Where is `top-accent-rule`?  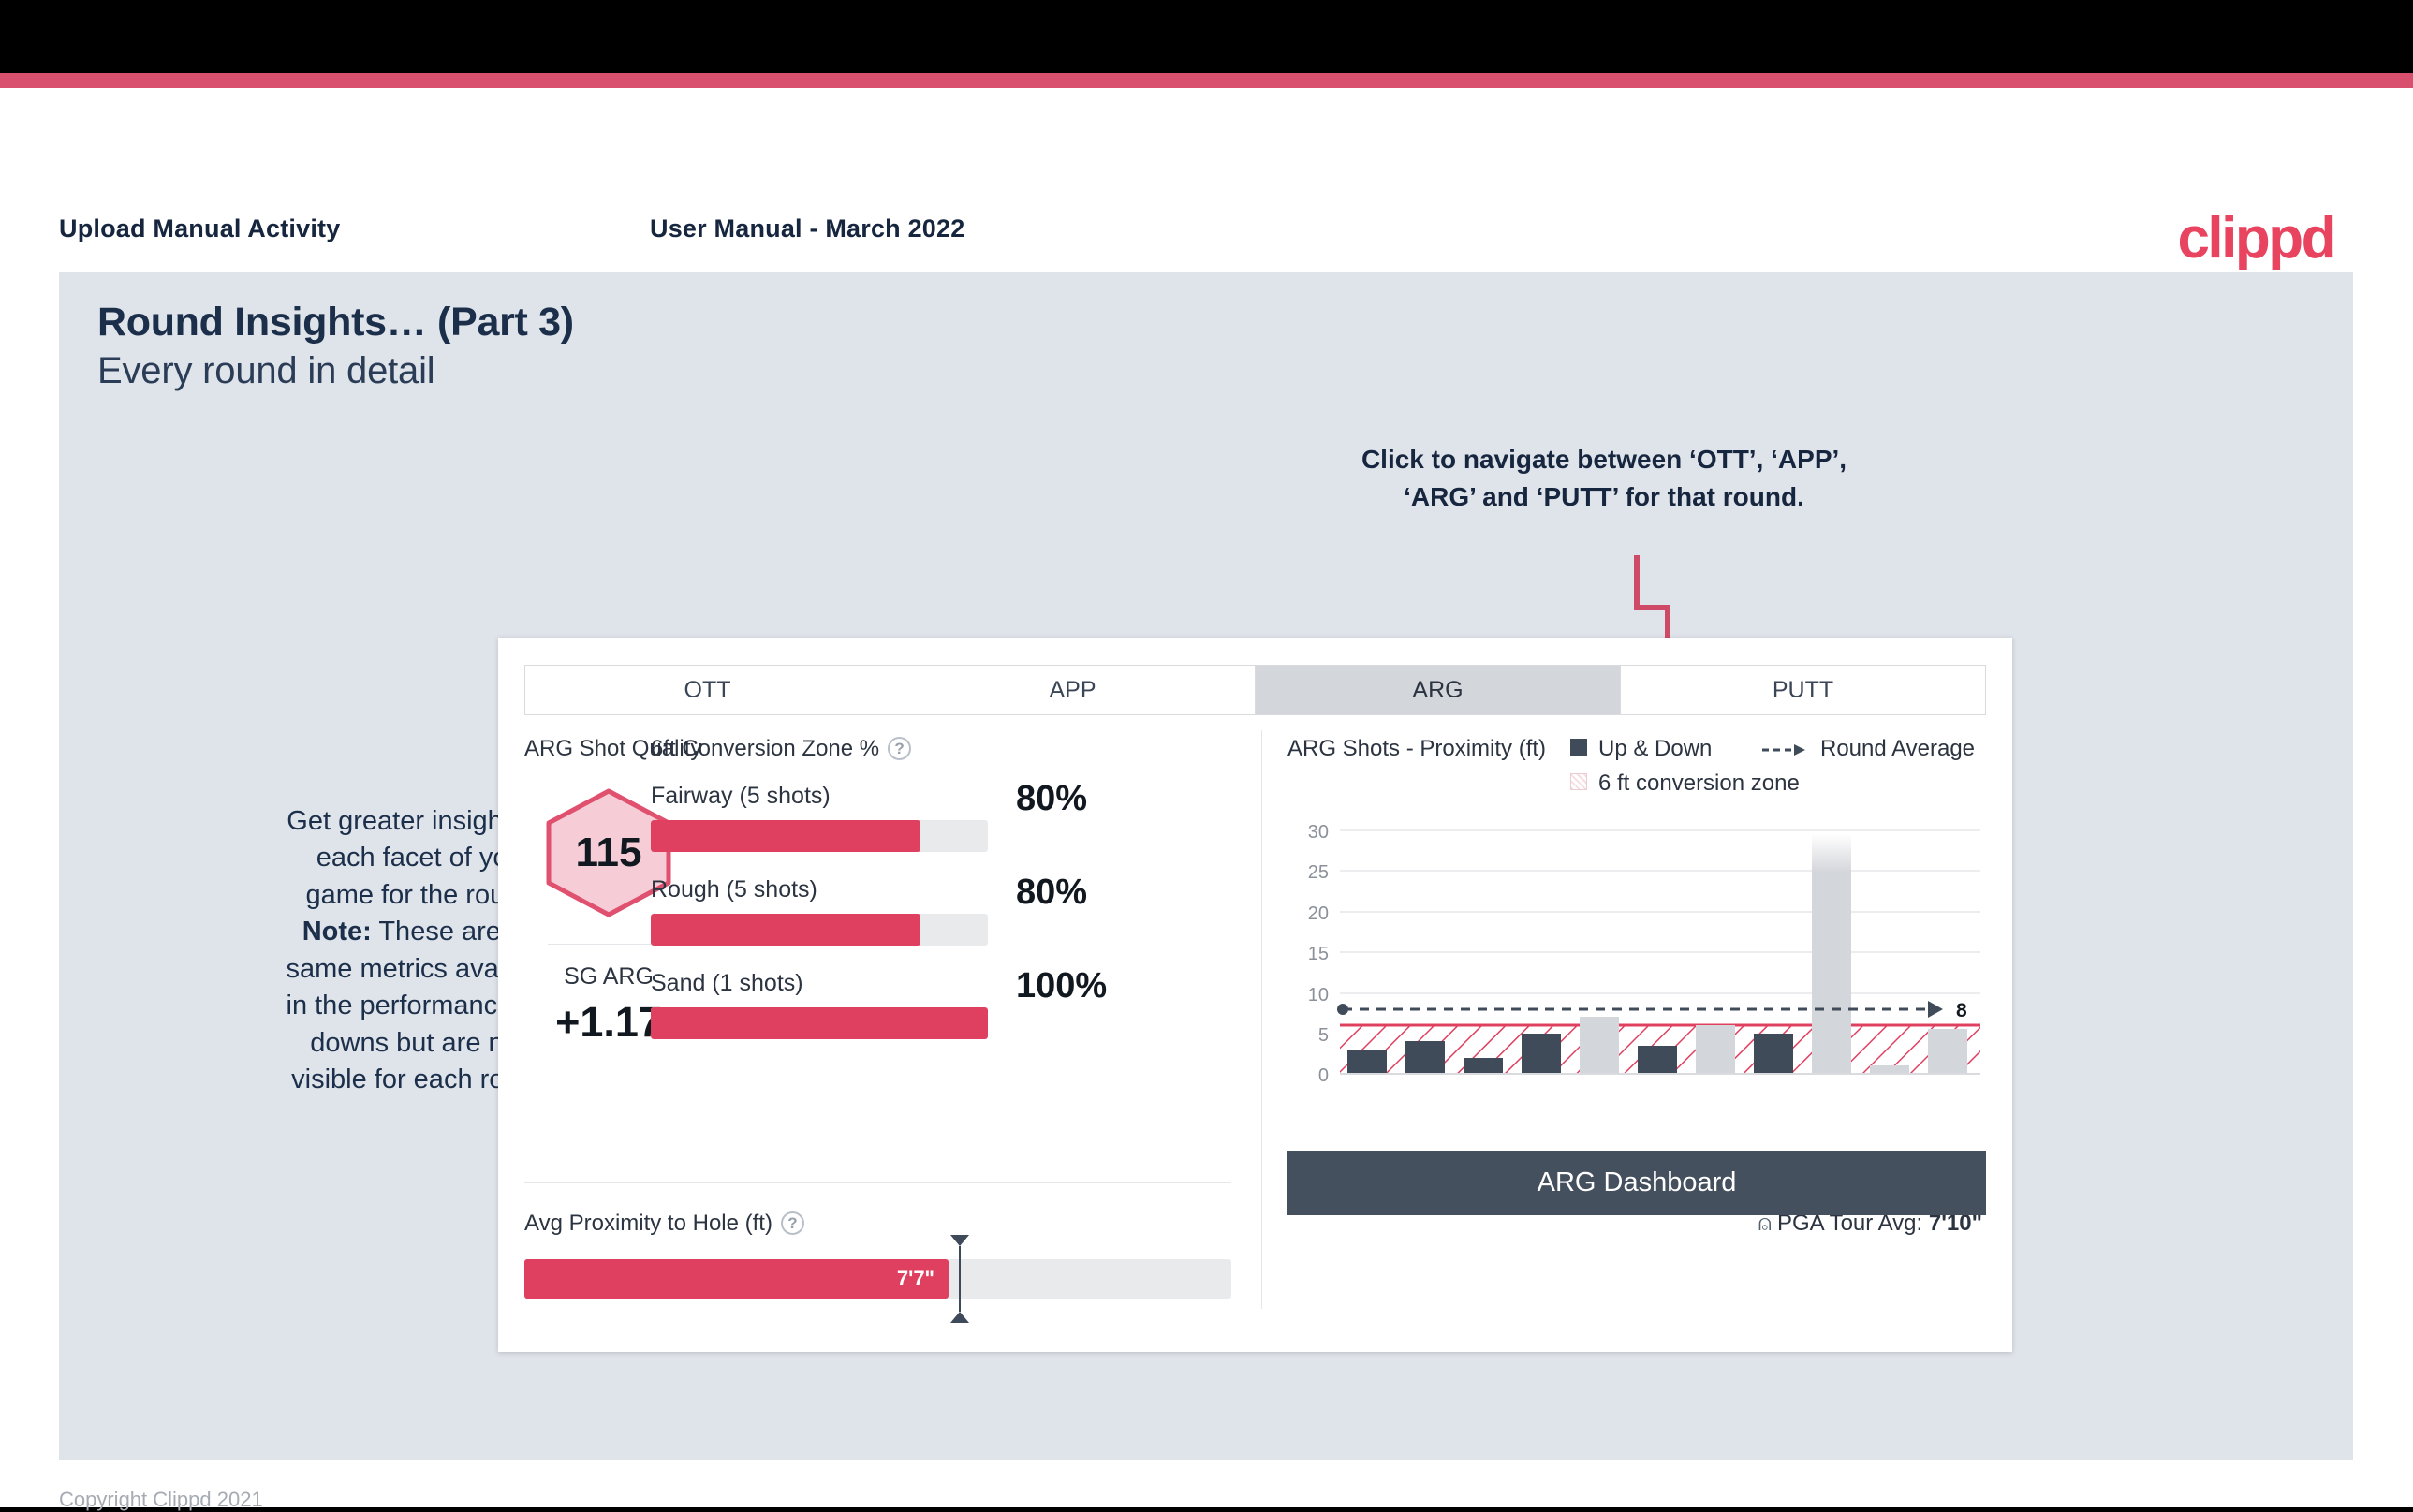 top-accent-rule is located at coordinates (1206, 80).